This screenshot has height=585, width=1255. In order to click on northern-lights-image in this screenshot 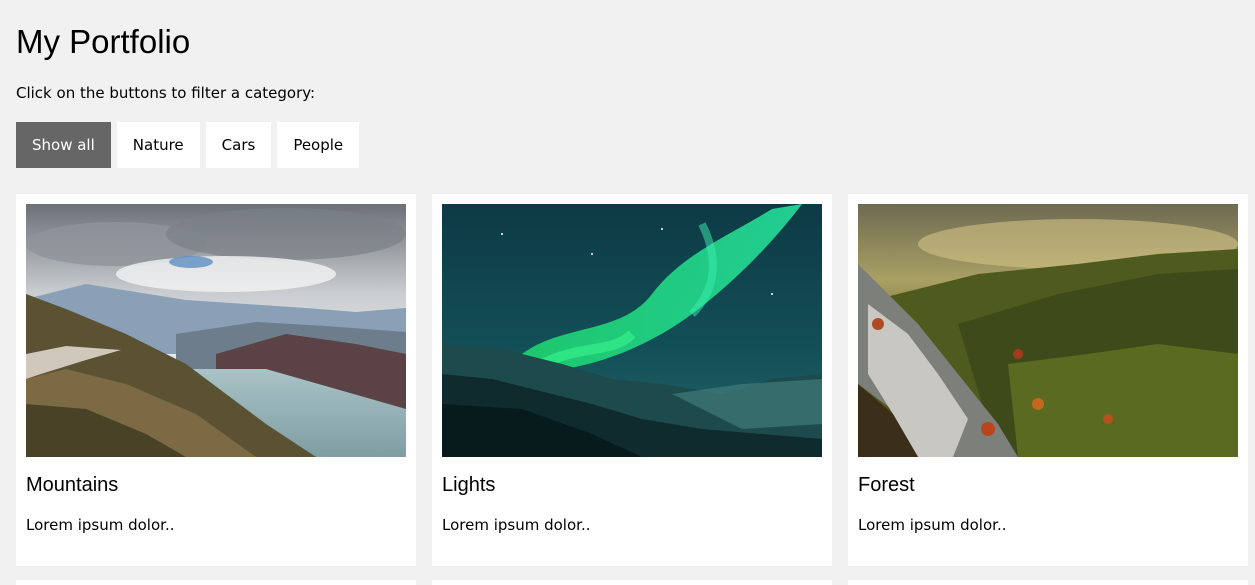, I will do `click(632, 330)`.